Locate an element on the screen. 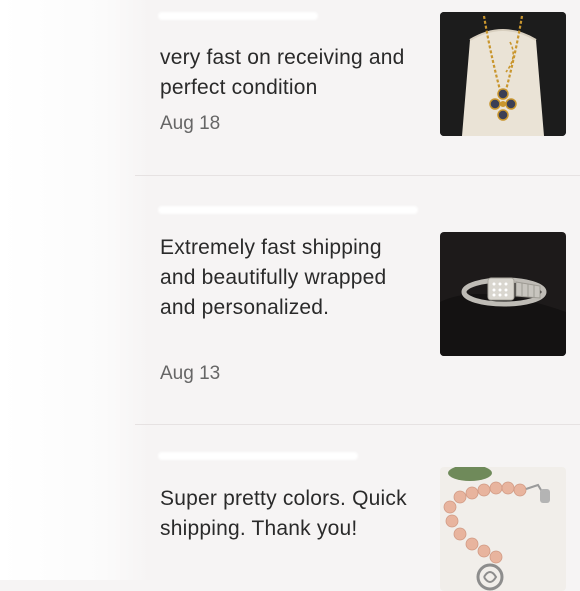 The height and width of the screenshot is (591, 580). necklace-photo-icon is located at coordinates (503, 74).